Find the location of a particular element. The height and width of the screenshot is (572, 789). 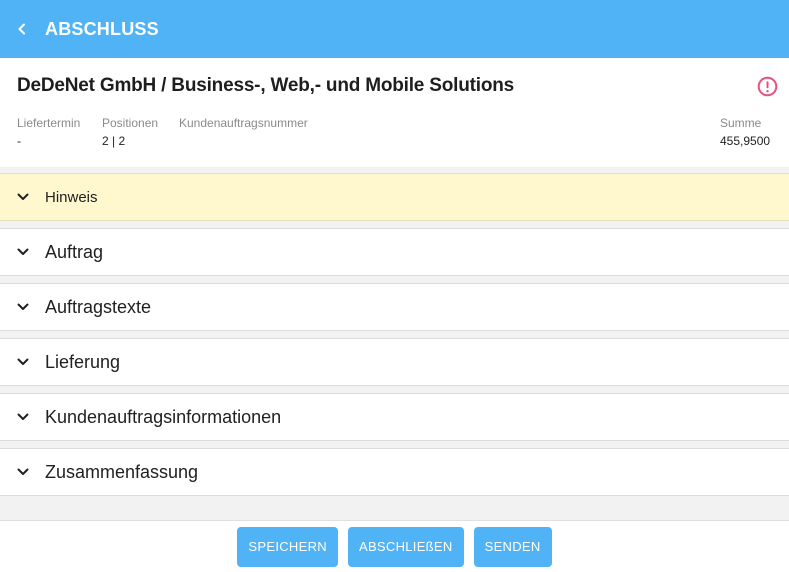

customer-order-number-field: Kundenauftragsnummer is located at coordinates (243, 125).